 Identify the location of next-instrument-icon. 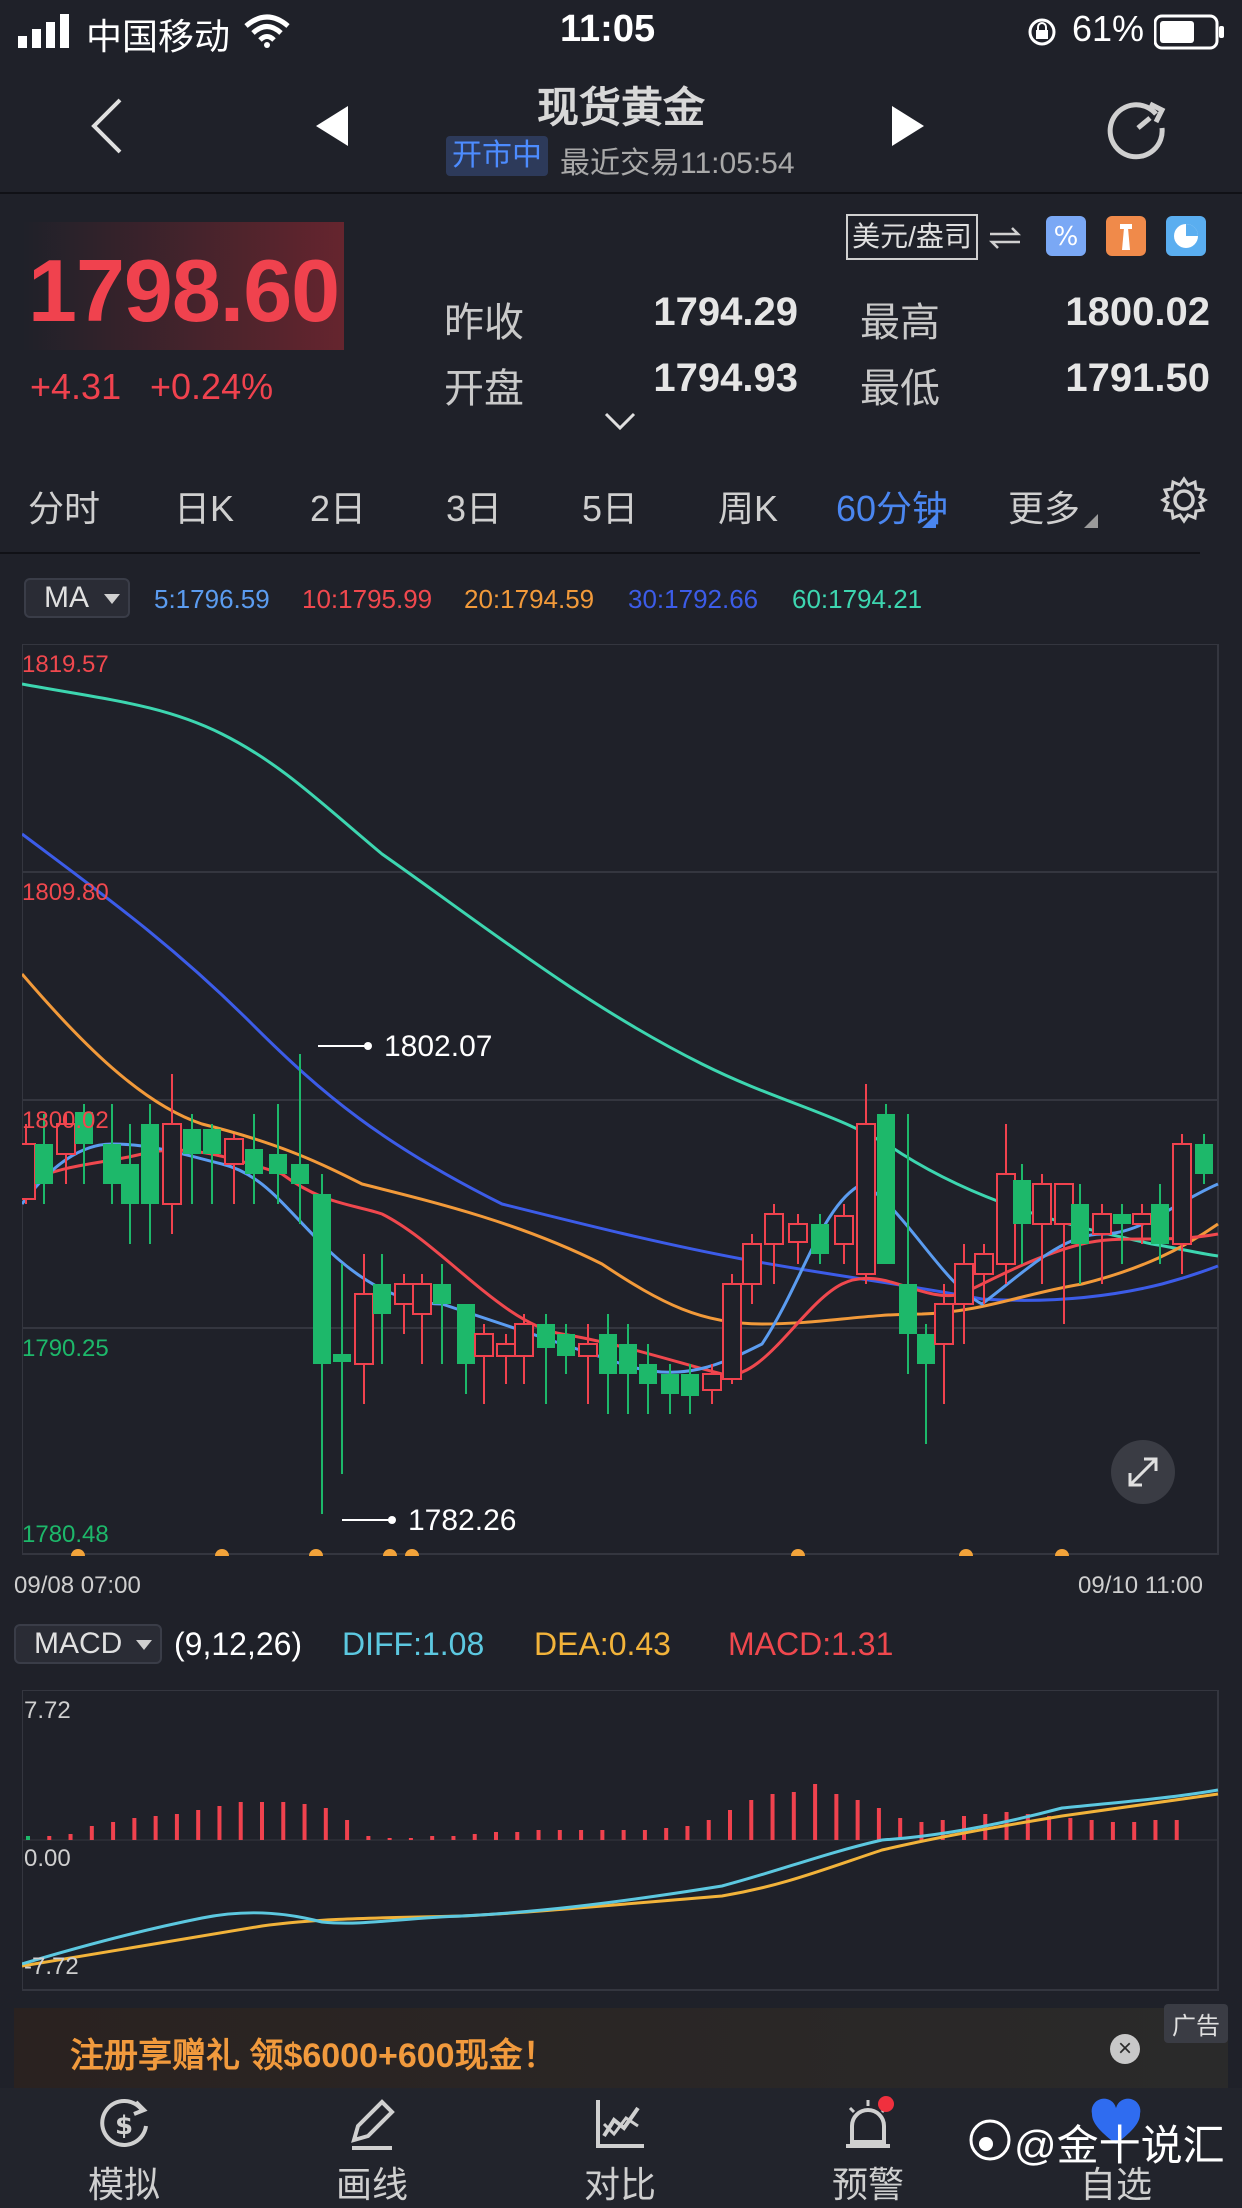
(908, 126).